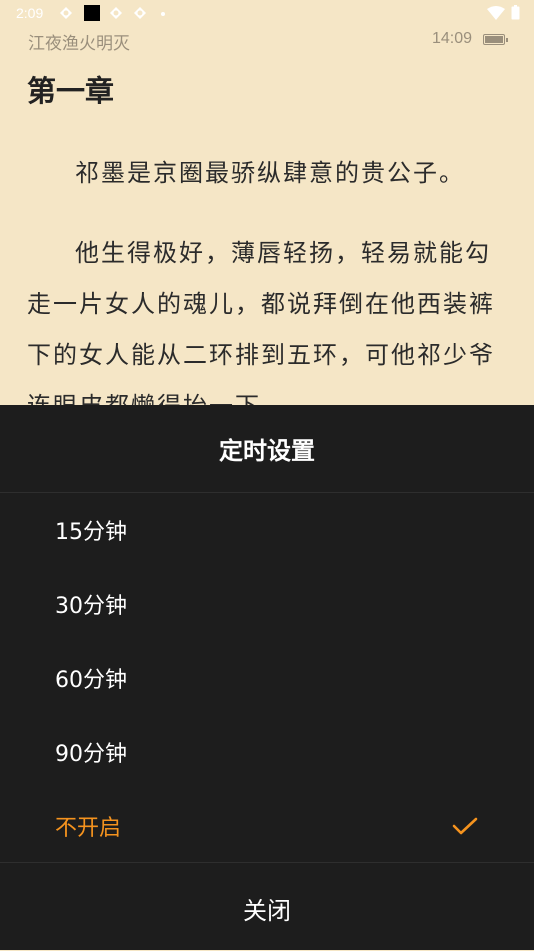  Describe the element at coordinates (452, 38) in the screenshot. I see `reader-clock: 14:09` at that location.